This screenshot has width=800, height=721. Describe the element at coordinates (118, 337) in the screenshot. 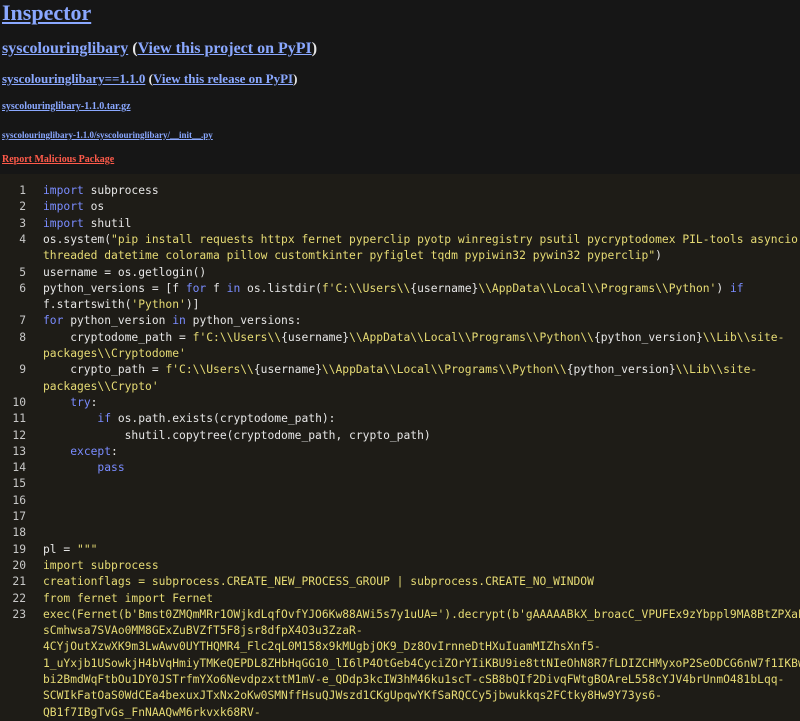

I see `code-token: cryptodome_path =` at that location.